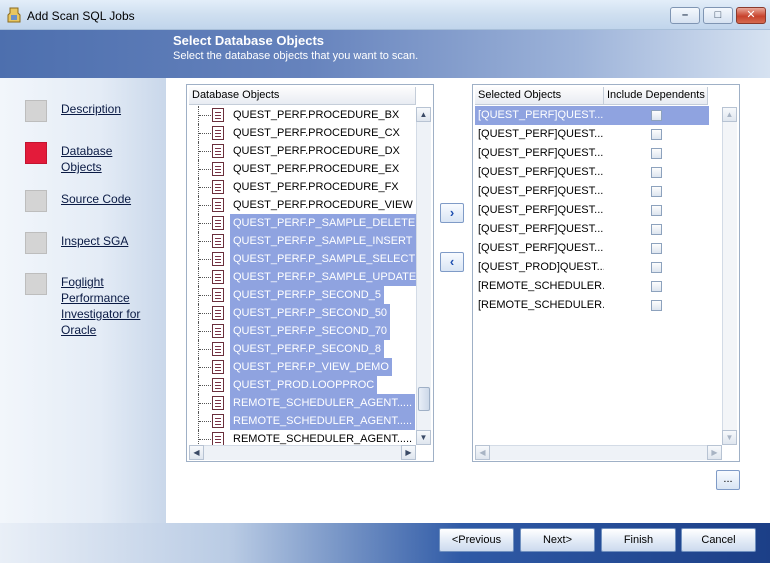 This screenshot has height=563, width=770. I want to click on tree-item: QUEST_PERF.P_SECOND_8, so click(302, 349).